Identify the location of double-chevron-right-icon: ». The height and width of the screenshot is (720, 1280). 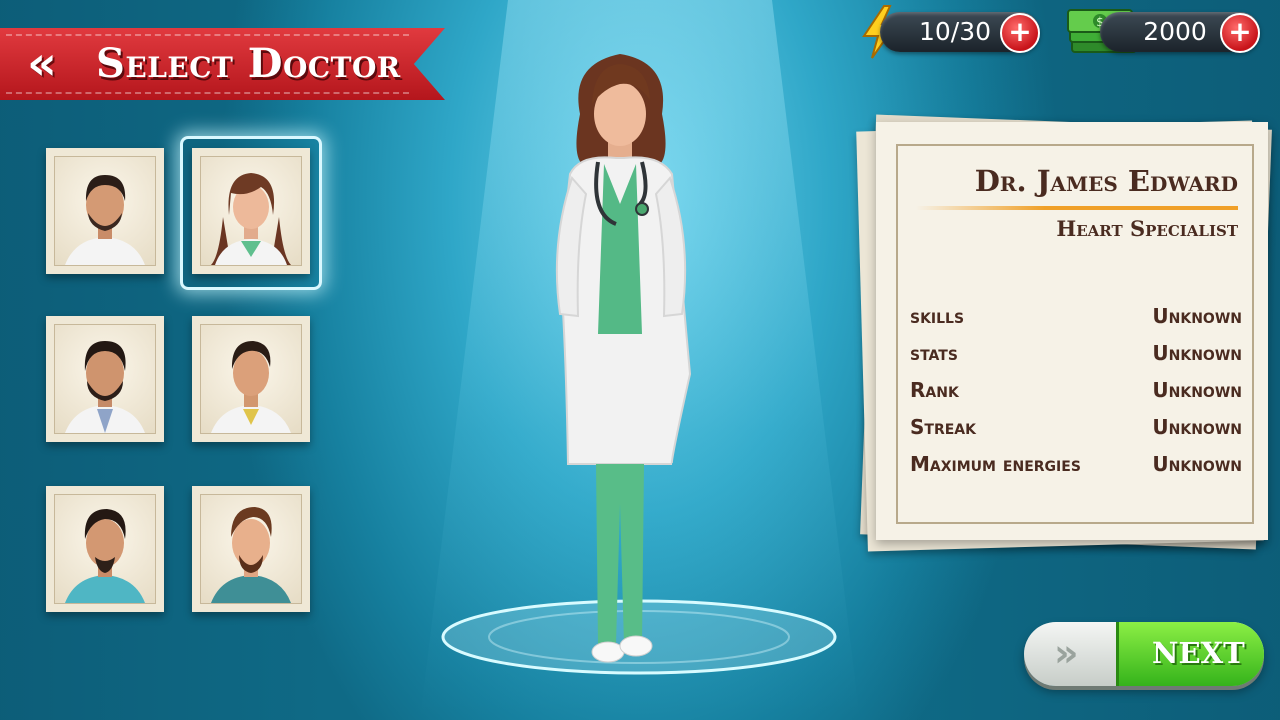
(1066, 653).